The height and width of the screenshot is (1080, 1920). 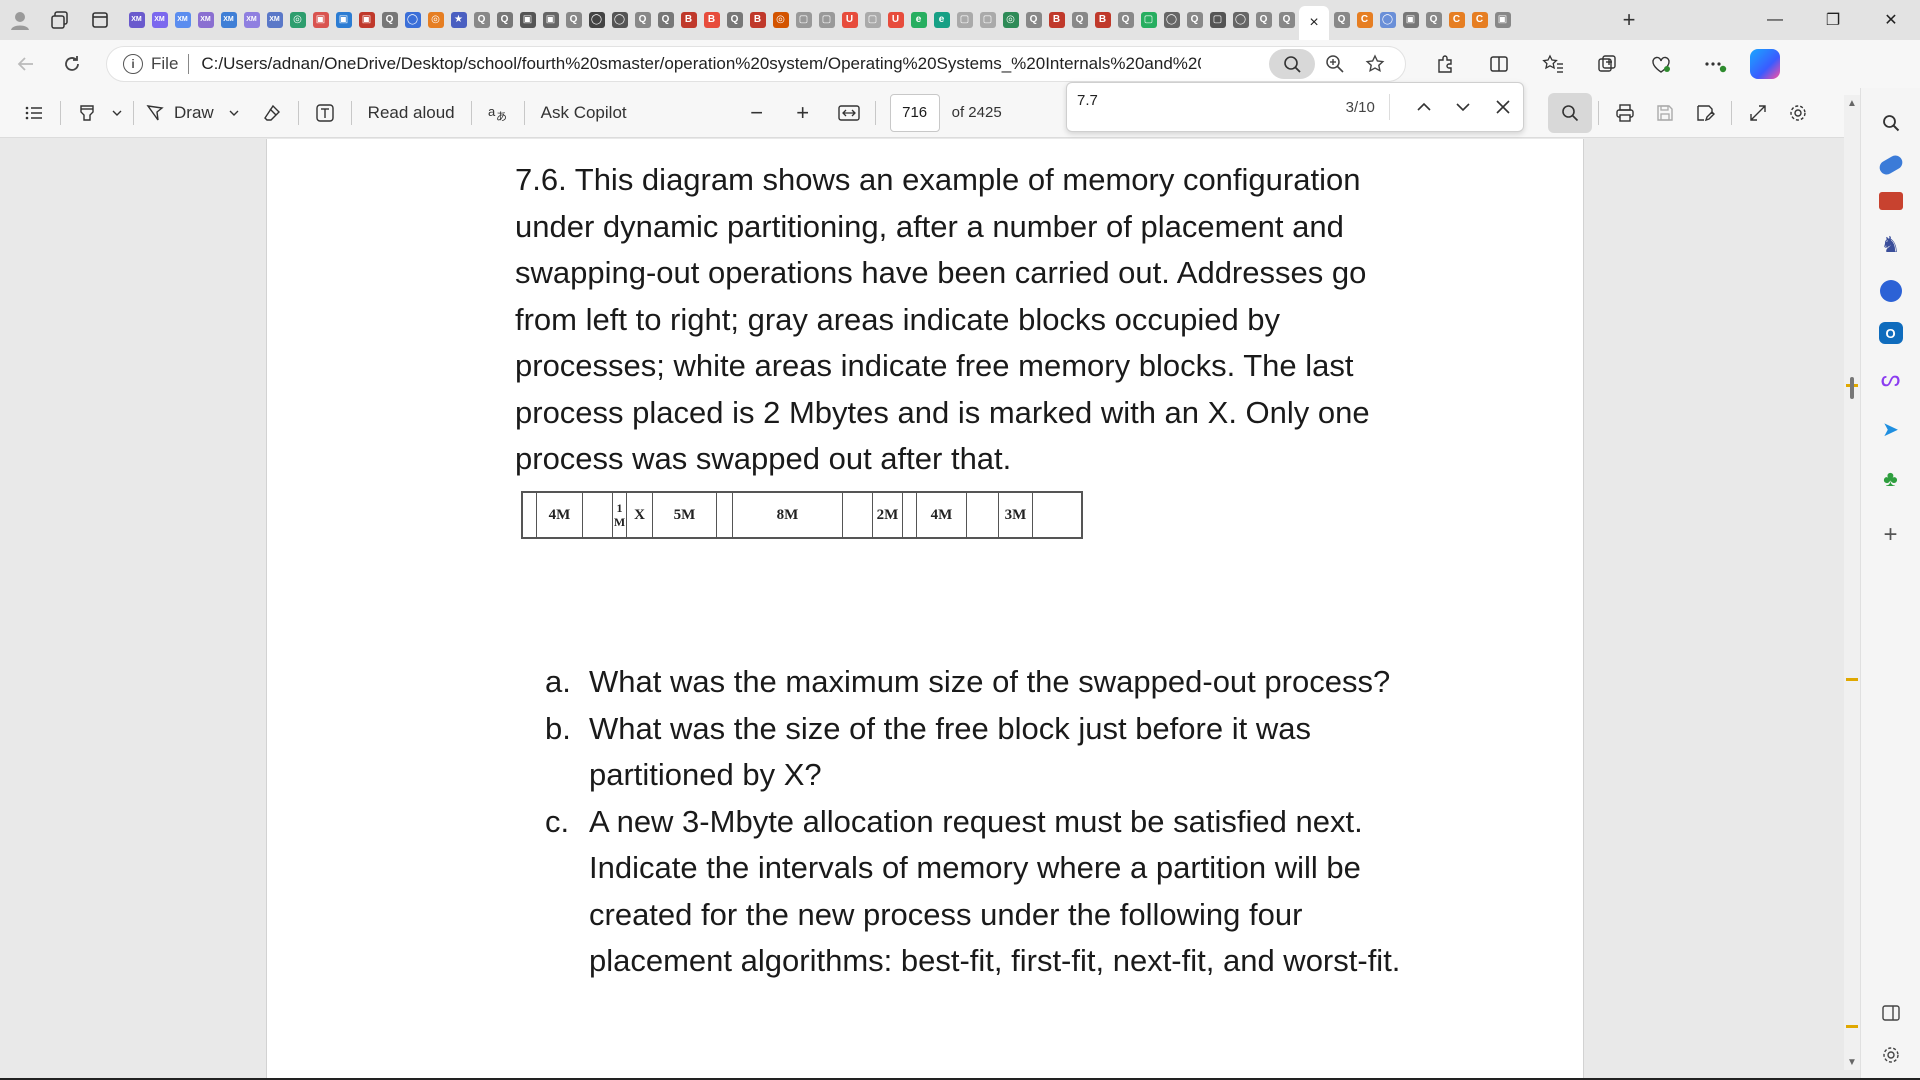 I want to click on table-of-contents-icon, so click(x=34, y=113).